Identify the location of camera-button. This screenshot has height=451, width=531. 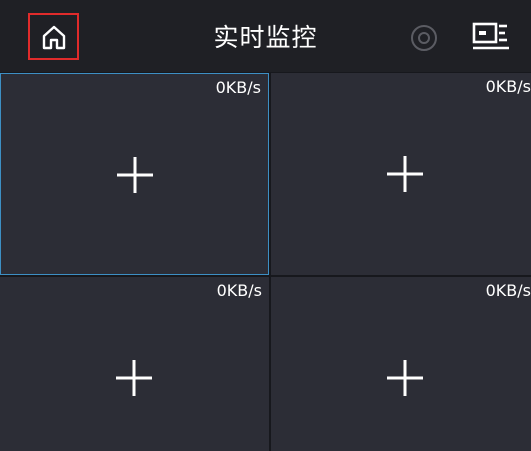
(491, 36).